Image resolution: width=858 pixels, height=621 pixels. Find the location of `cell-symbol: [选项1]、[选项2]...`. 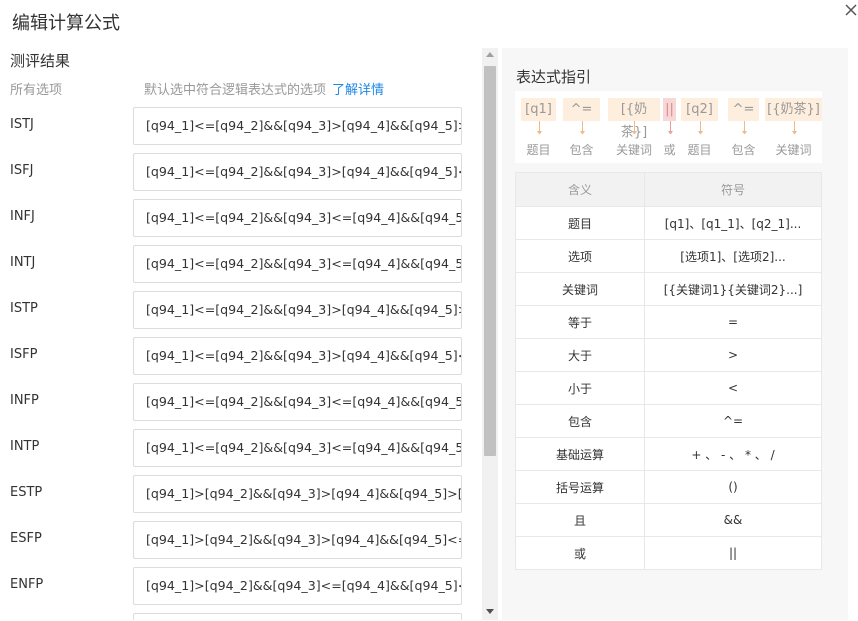

cell-symbol: [选项1]、[选项2]... is located at coordinates (733, 256).